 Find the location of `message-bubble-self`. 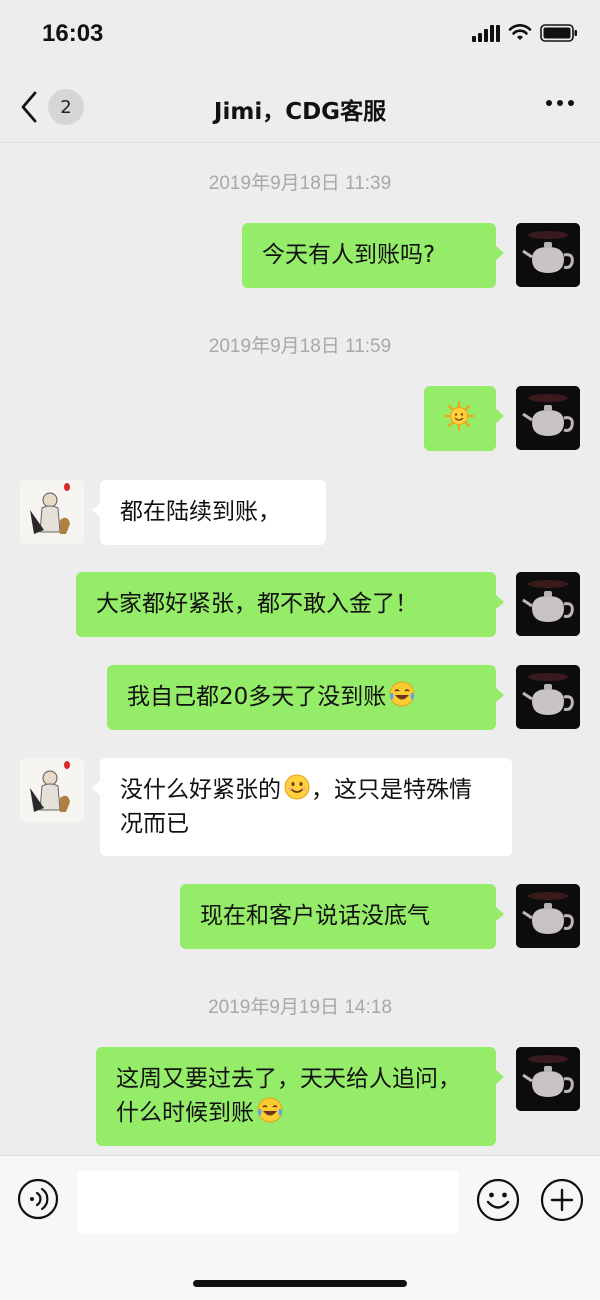

message-bubble-self is located at coordinates (464, 418).